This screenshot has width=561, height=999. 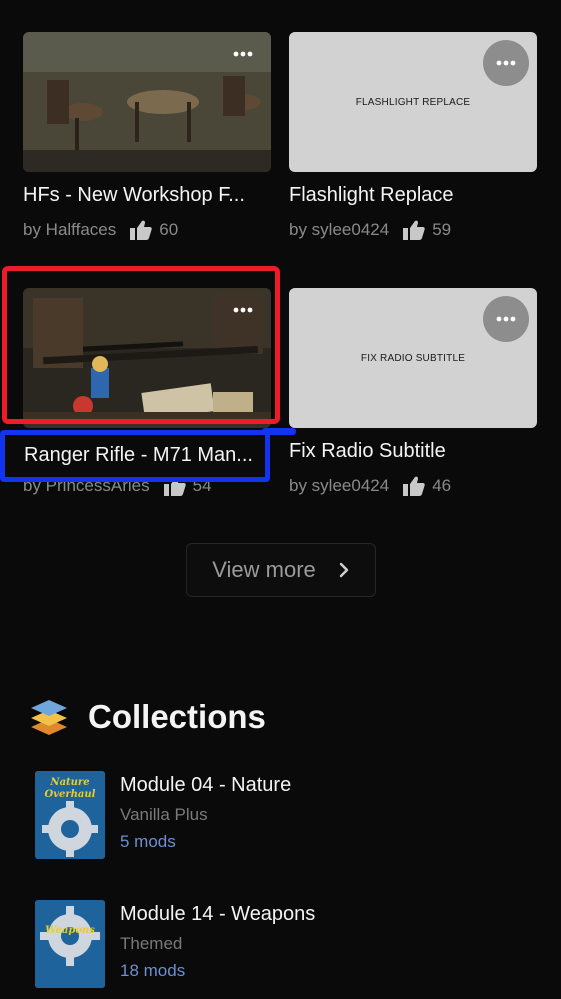 What do you see at coordinates (205, 785) in the screenshot?
I see `collection-name: Module 04 - Nature` at bounding box center [205, 785].